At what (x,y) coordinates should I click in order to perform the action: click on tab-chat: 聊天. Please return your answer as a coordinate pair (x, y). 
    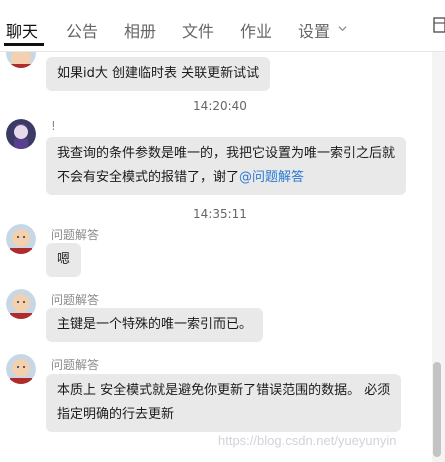
    Looking at the image, I should click on (22, 30).